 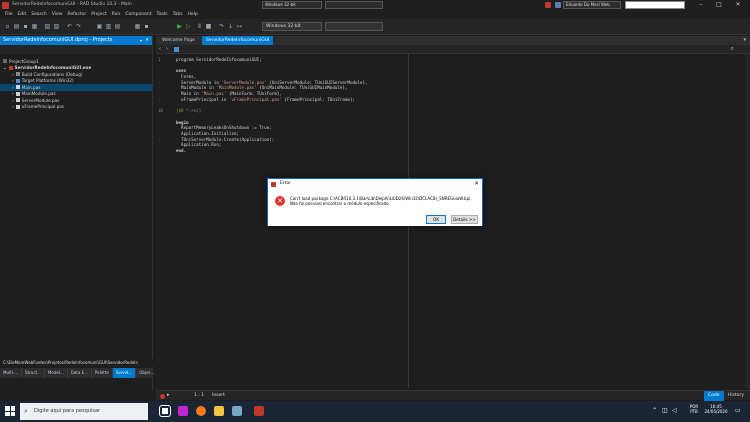 What do you see at coordinates (76, 107) in the screenshot?
I see `tree-item-uframeprincipal-pas: › uFramePrincipal.pas` at bounding box center [76, 107].